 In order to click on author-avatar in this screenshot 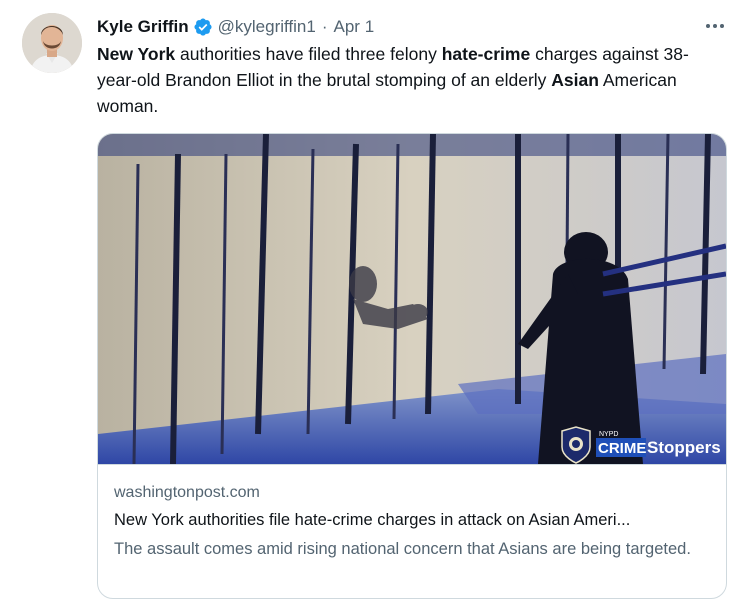, I will do `click(52, 43)`.